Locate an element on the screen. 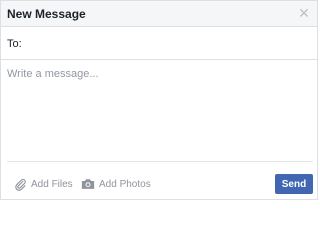  recipient-input is located at coordinates (166, 44).